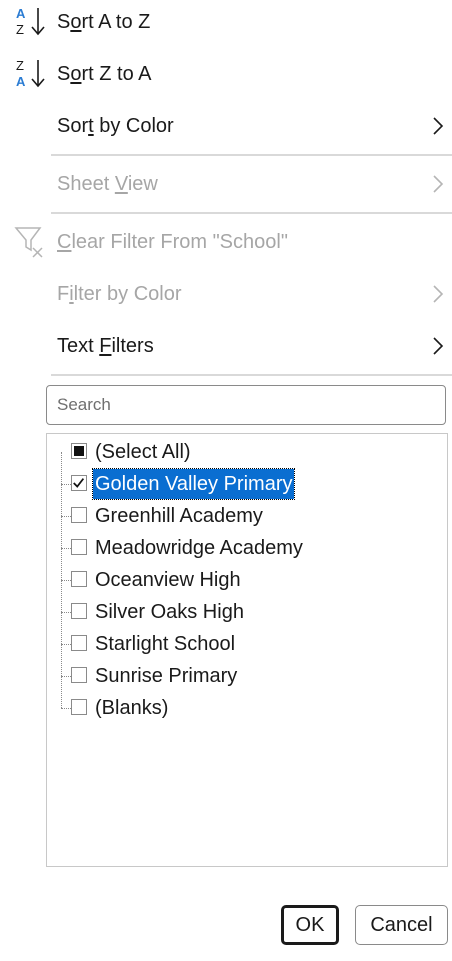 This screenshot has height=961, width=452. Describe the element at coordinates (251, 580) in the screenshot. I see `list-item: Oceanview High` at that location.